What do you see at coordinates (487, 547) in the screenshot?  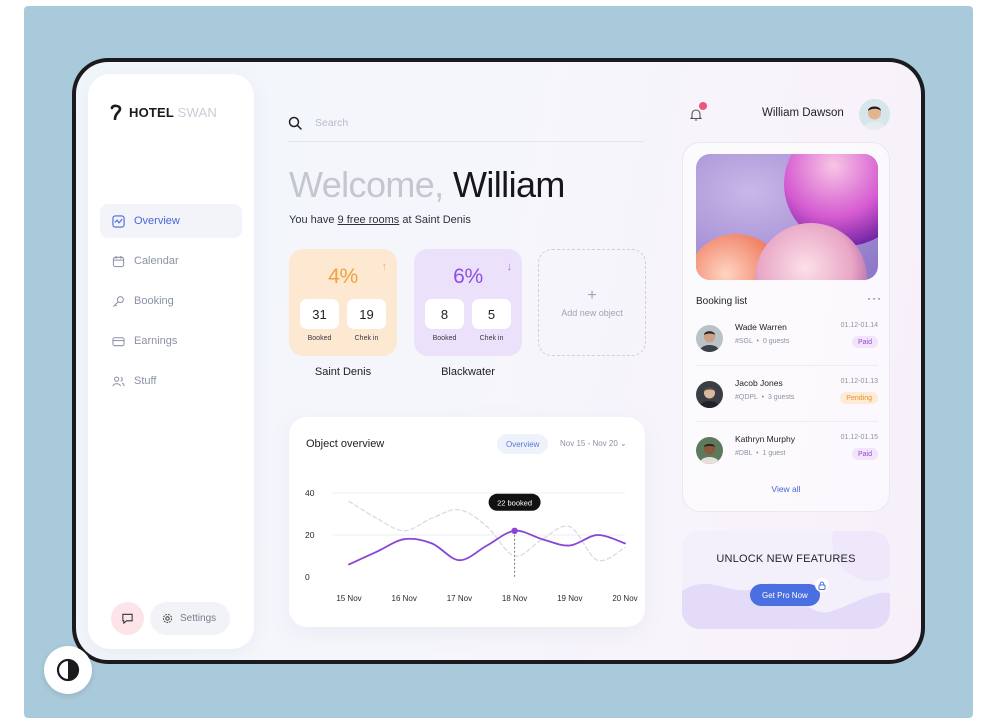 I see `series-line-current` at bounding box center [487, 547].